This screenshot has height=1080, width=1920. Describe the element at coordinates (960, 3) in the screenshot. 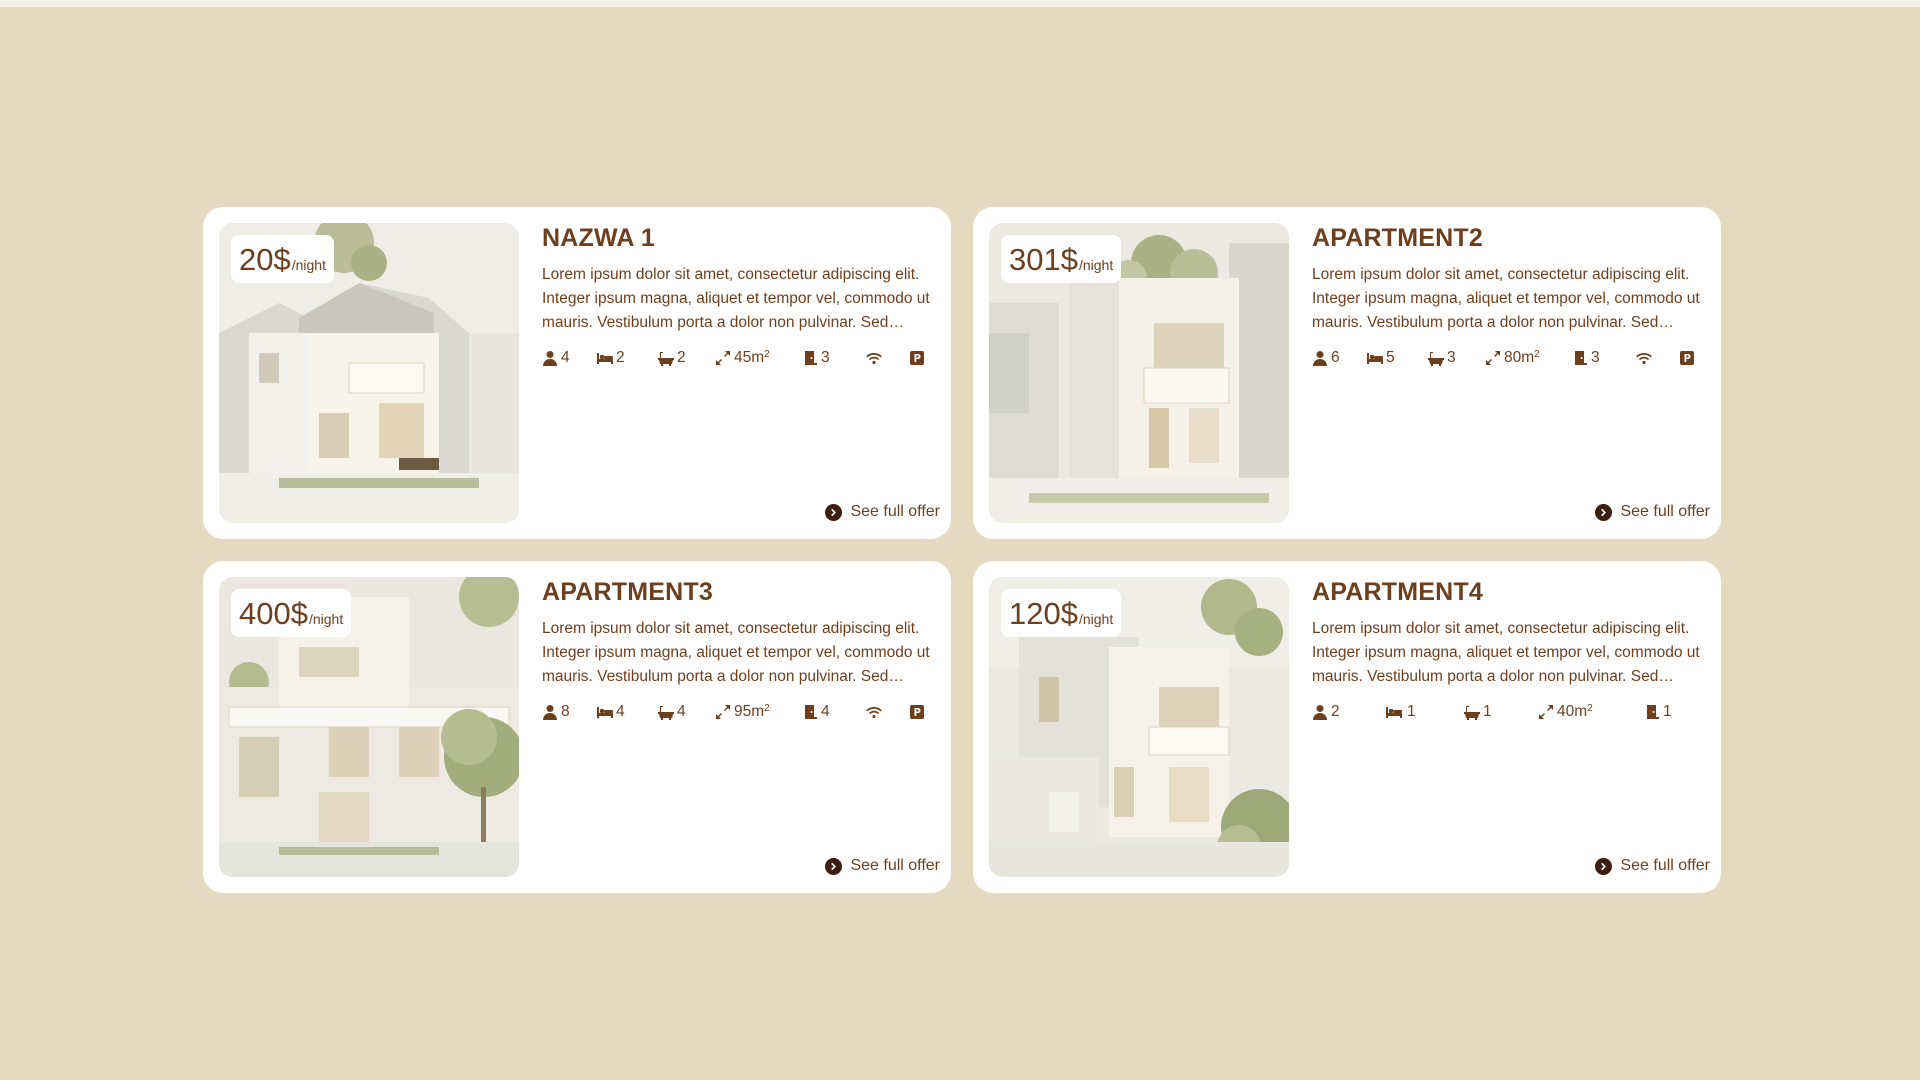

I see `top-strip` at that location.